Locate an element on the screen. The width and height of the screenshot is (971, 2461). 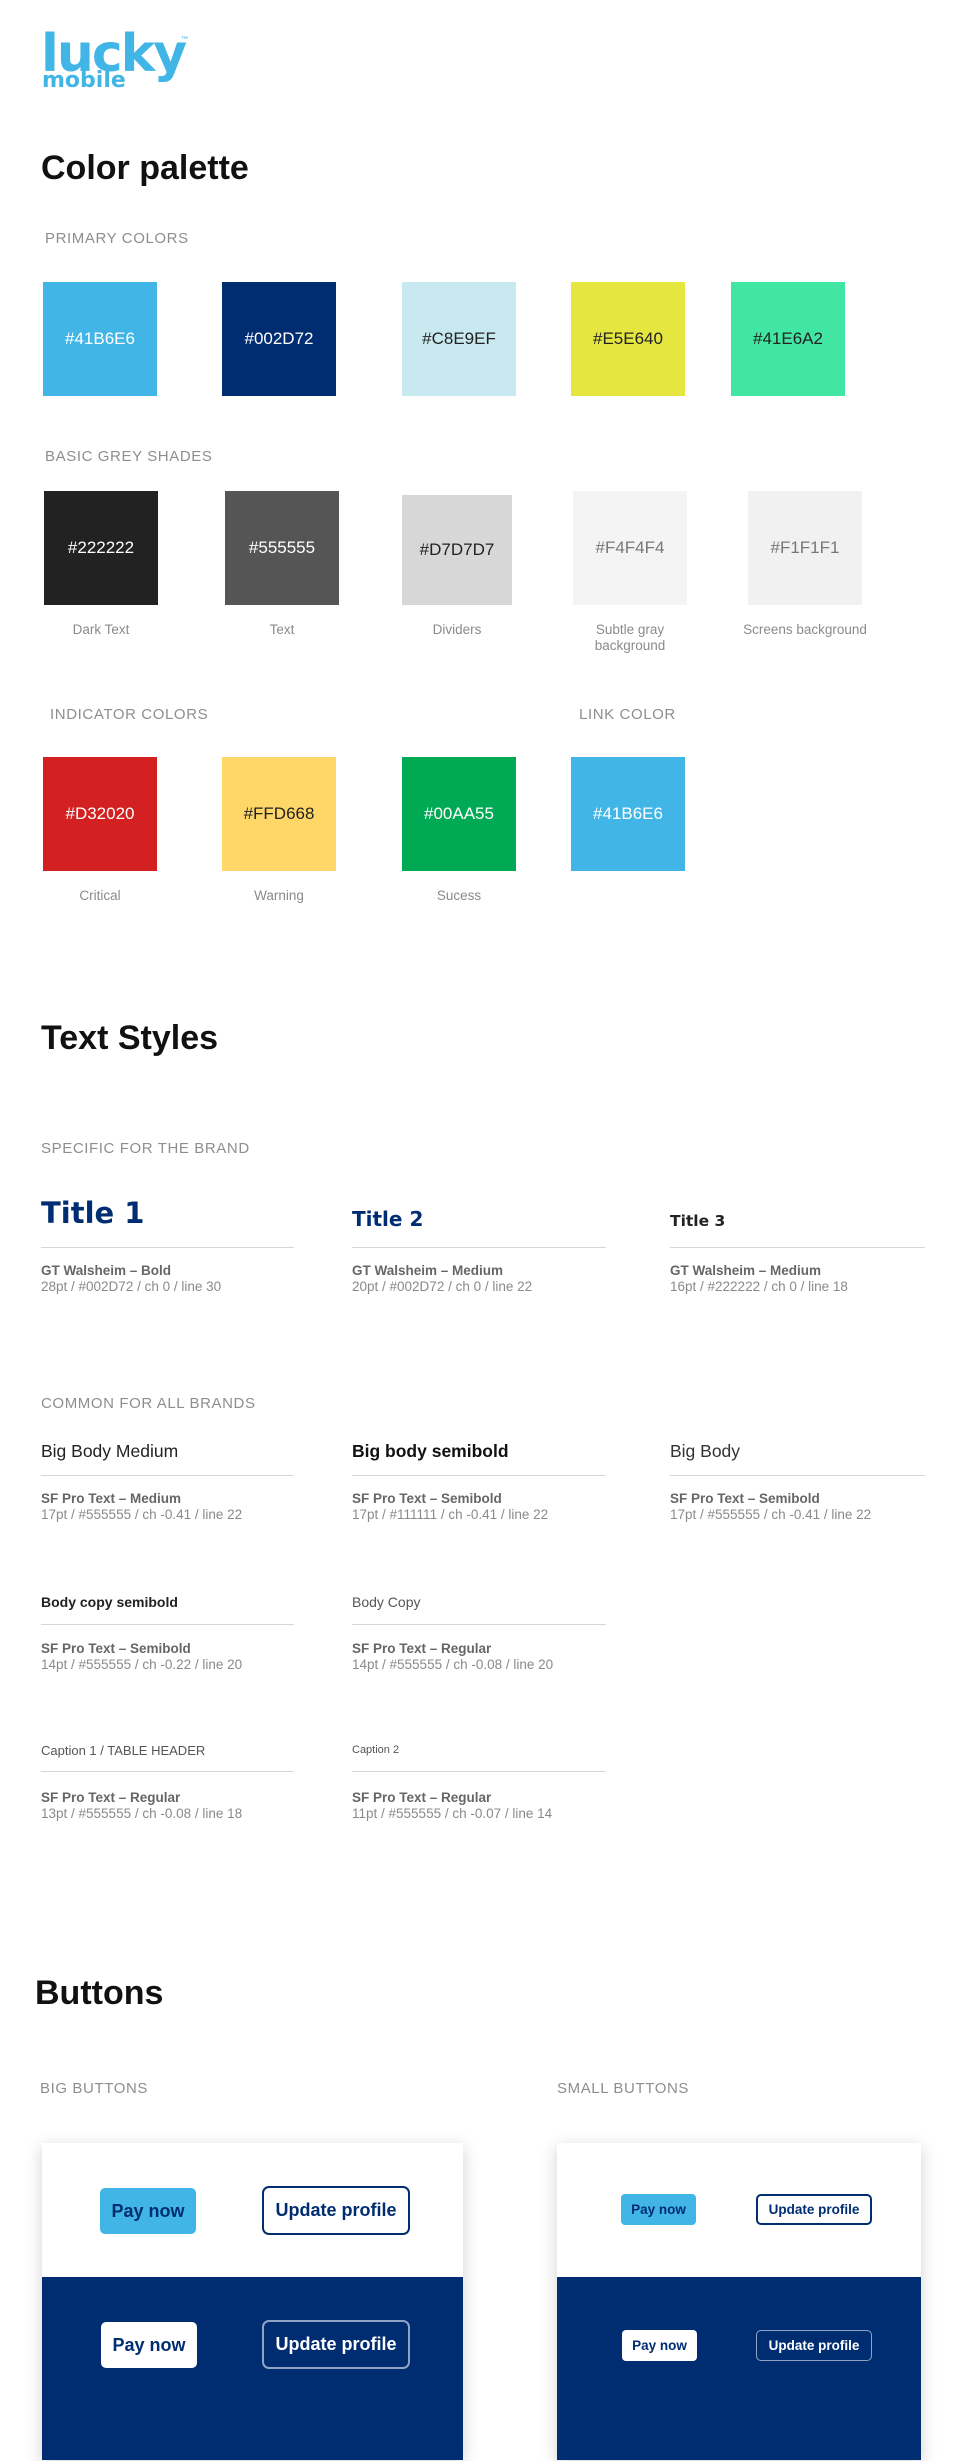
swatch-hex: #F4F4F4 is located at coordinates (630, 547).